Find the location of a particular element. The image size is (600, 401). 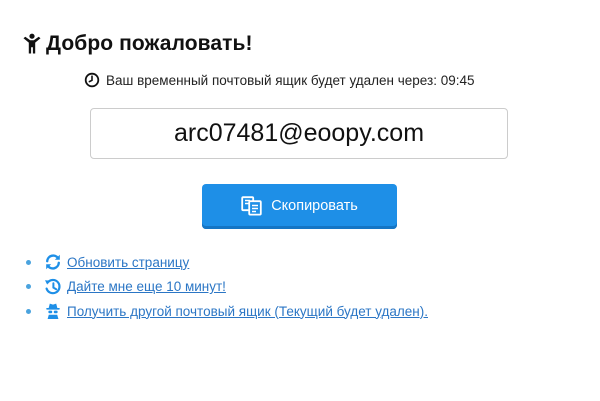

welcome-person-icon is located at coordinates (32, 44).